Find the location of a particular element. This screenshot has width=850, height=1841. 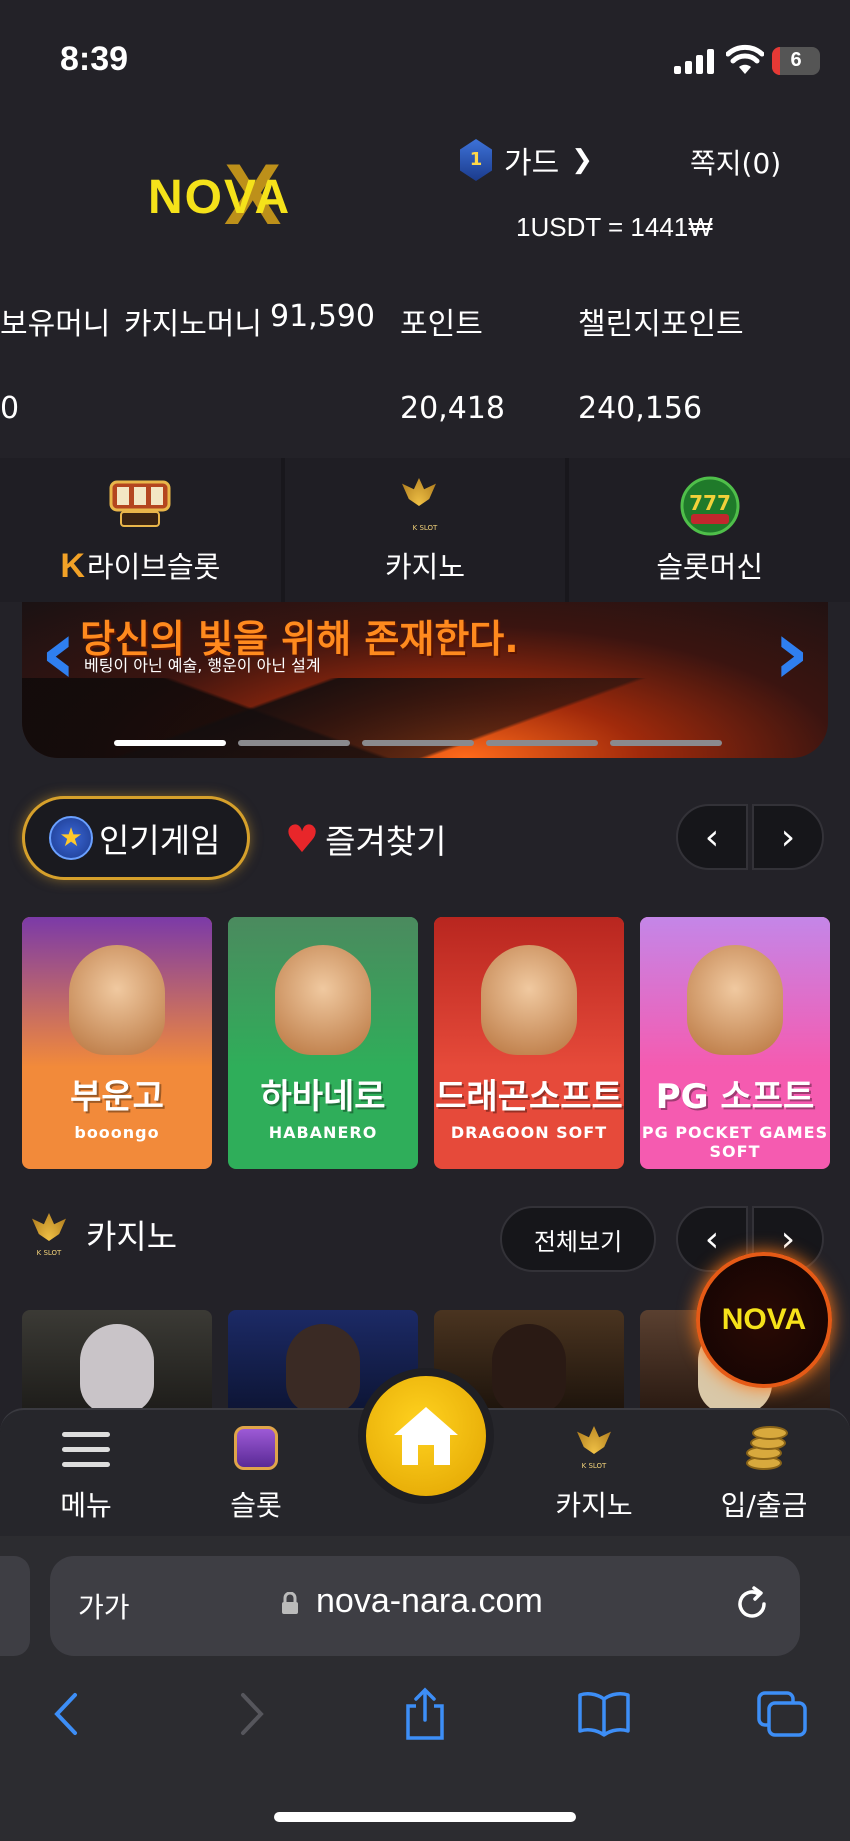

banner-next-icon: › is located at coordinates (791, 653).